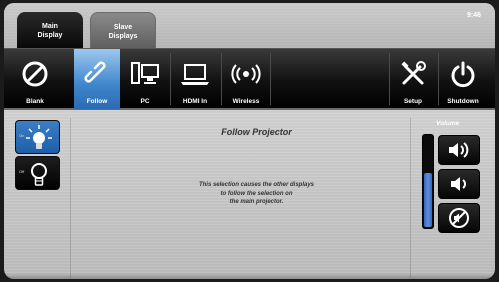 This screenshot has width=499, height=282. Describe the element at coordinates (123, 27) in the screenshot. I see `tab-slave-displays-label-1: Slave` at that location.